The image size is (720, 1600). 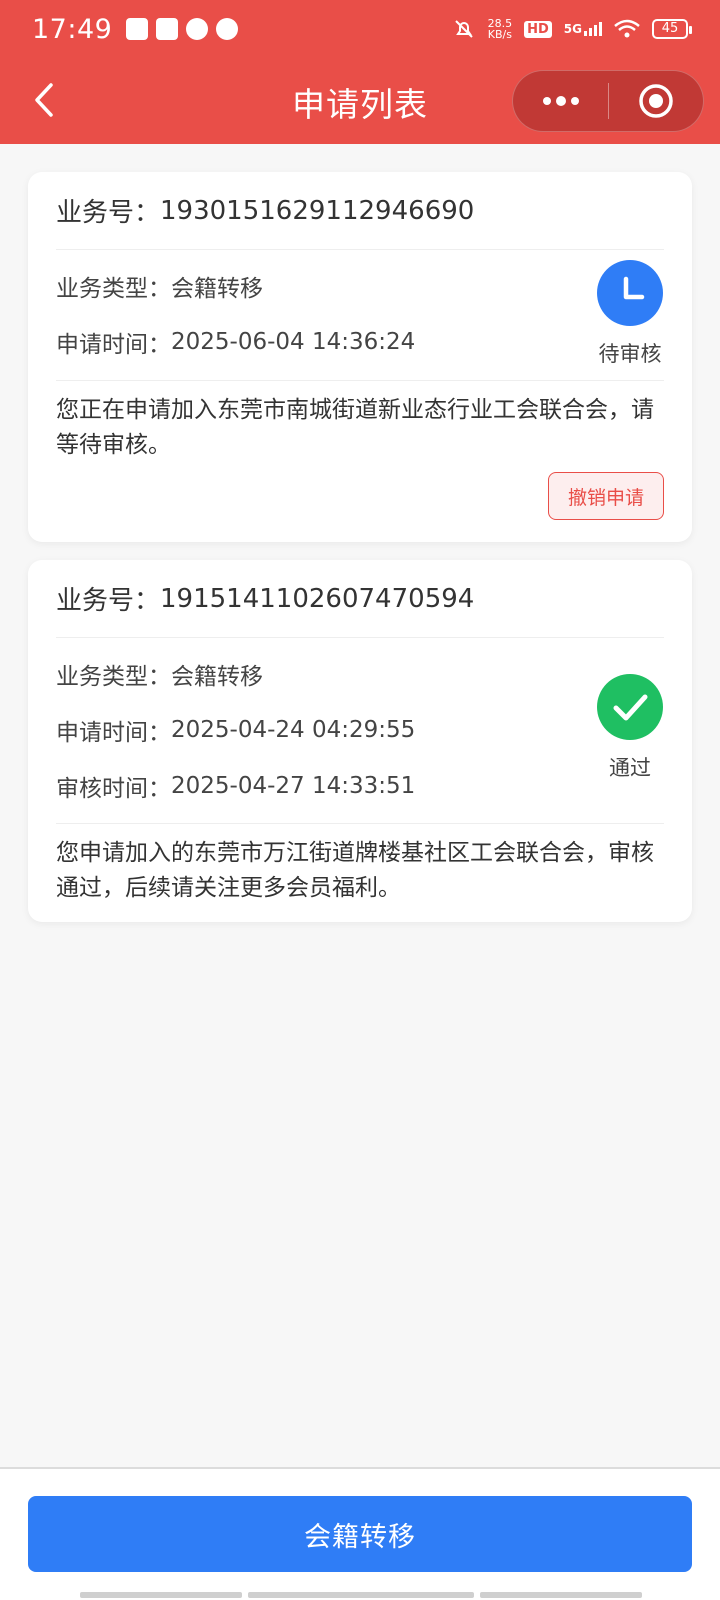 I want to click on clock-icon, so click(x=630, y=293).